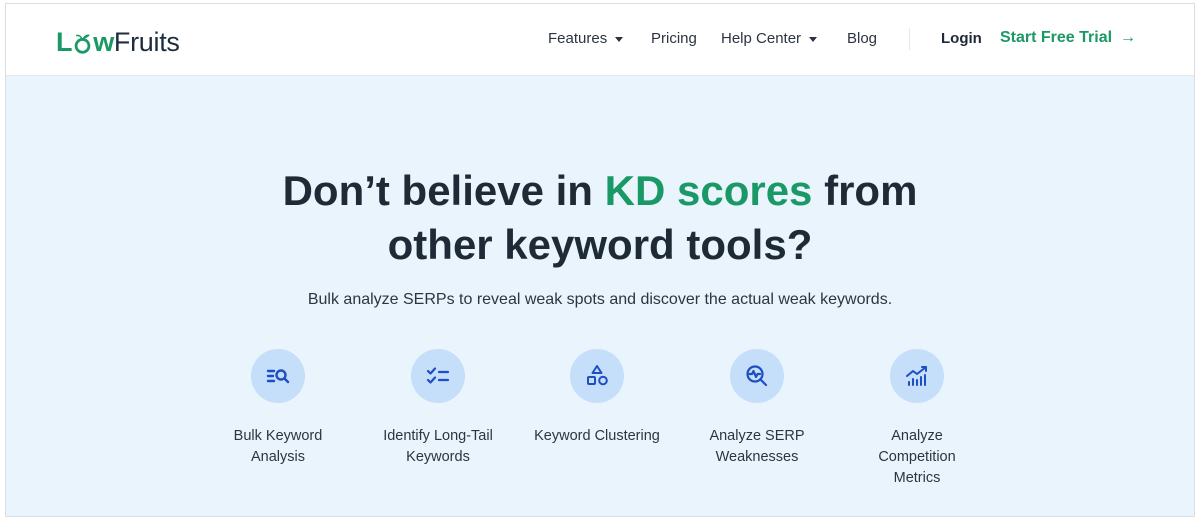 The image size is (1200, 519). Describe the element at coordinates (578, 38) in the screenshot. I see `nav-features-label: Features` at that location.